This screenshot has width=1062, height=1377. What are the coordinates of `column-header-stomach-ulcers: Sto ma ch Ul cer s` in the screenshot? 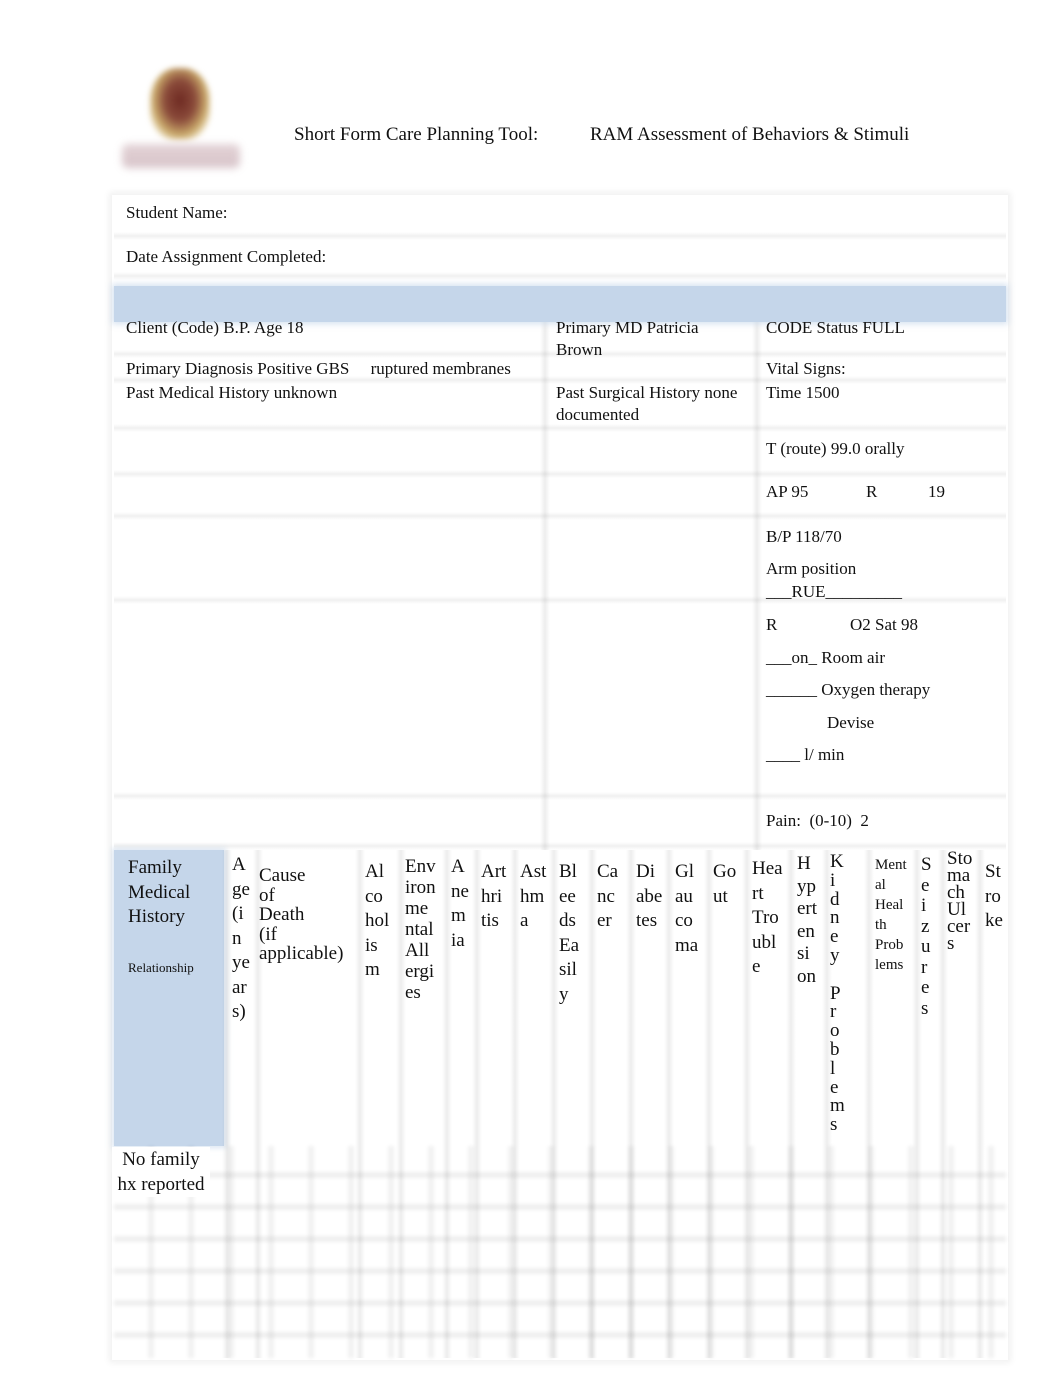 It's located at (960, 901).